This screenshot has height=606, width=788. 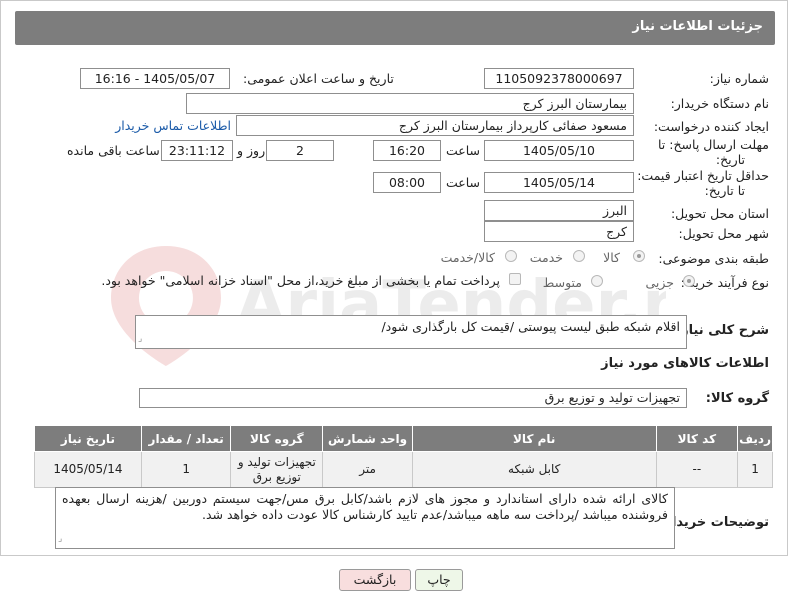 I want to click on purchase-option-medium: متوسط, so click(x=562, y=282).